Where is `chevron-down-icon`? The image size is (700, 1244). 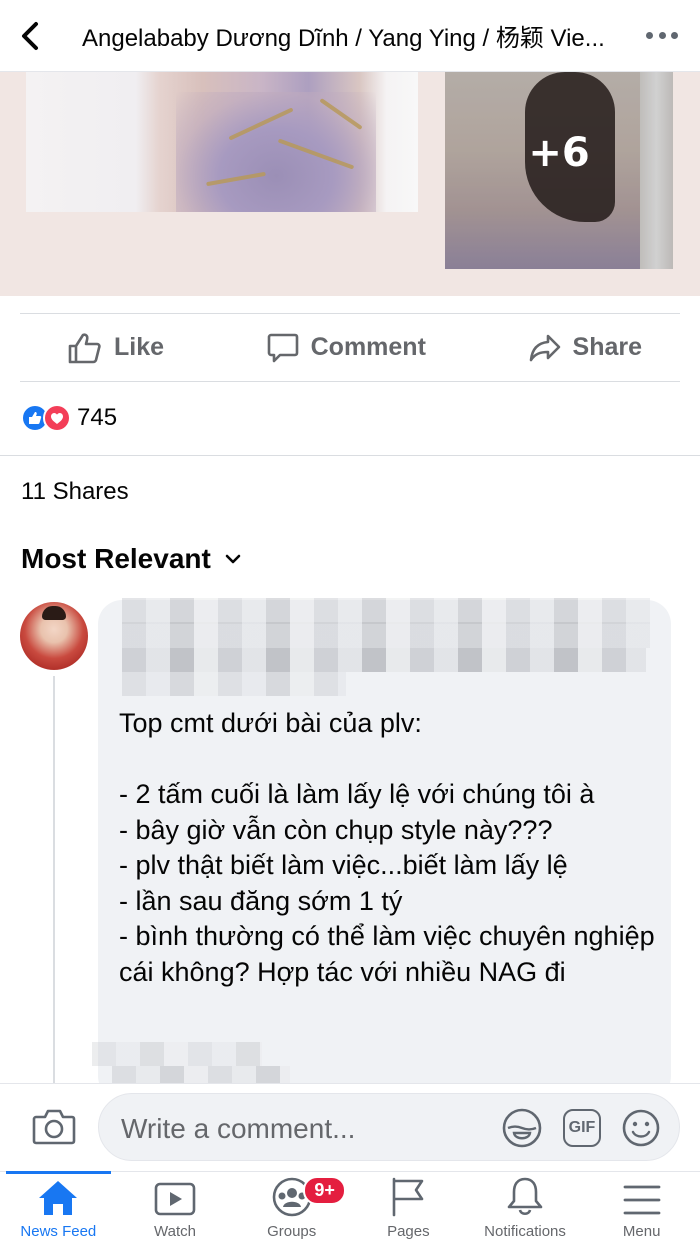
chevron-down-icon is located at coordinates (233, 559).